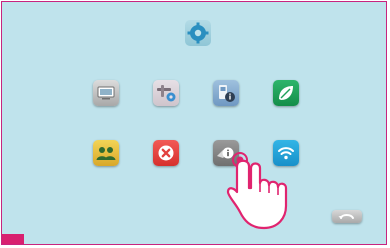  I want to click on leaf-icon, so click(286, 93).